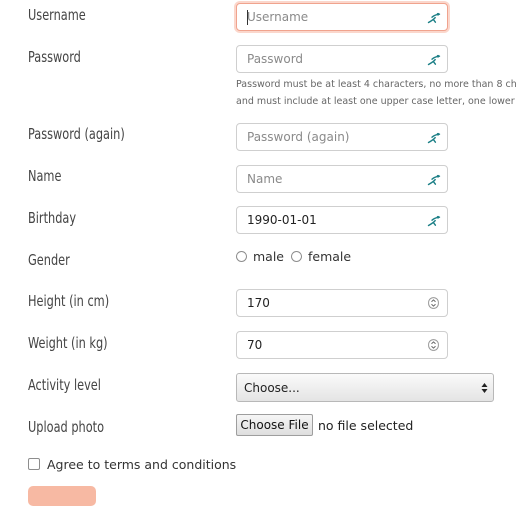  I want to click on password-again-label: Password (again), so click(76, 134).